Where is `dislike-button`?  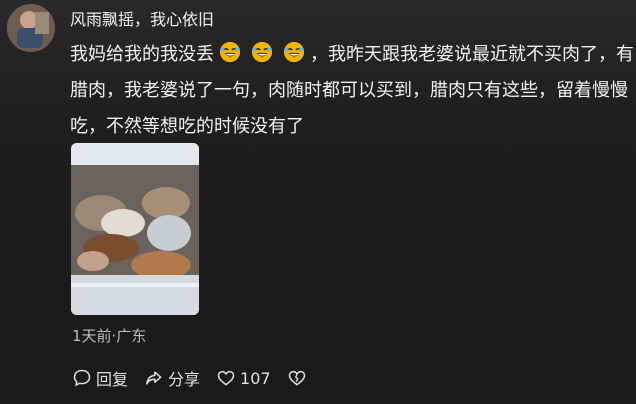
dislike-button is located at coordinates (299, 378).